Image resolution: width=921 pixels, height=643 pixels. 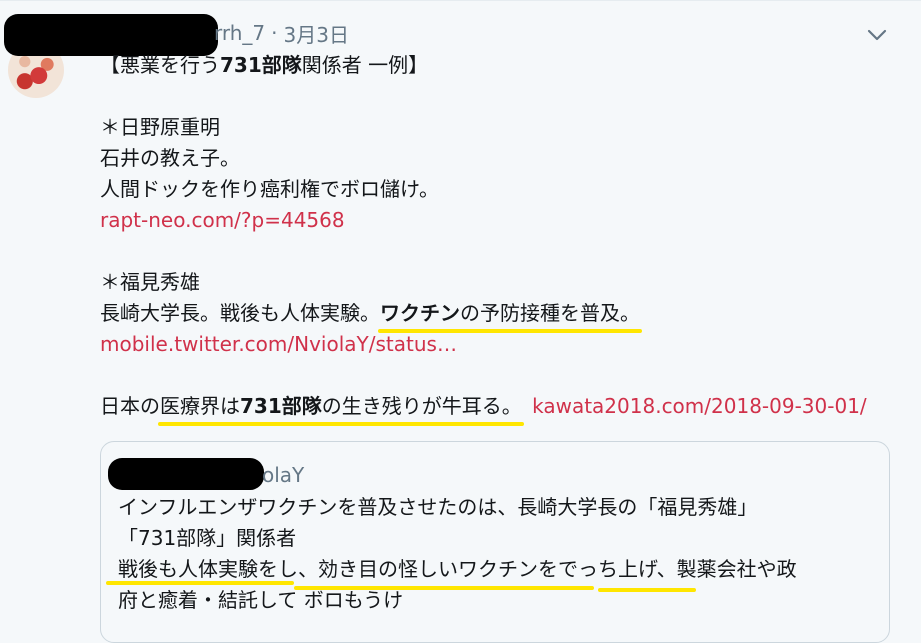 I want to click on link-kawata: kawata2018.com/2018-09-30-01/, so click(x=699, y=406).